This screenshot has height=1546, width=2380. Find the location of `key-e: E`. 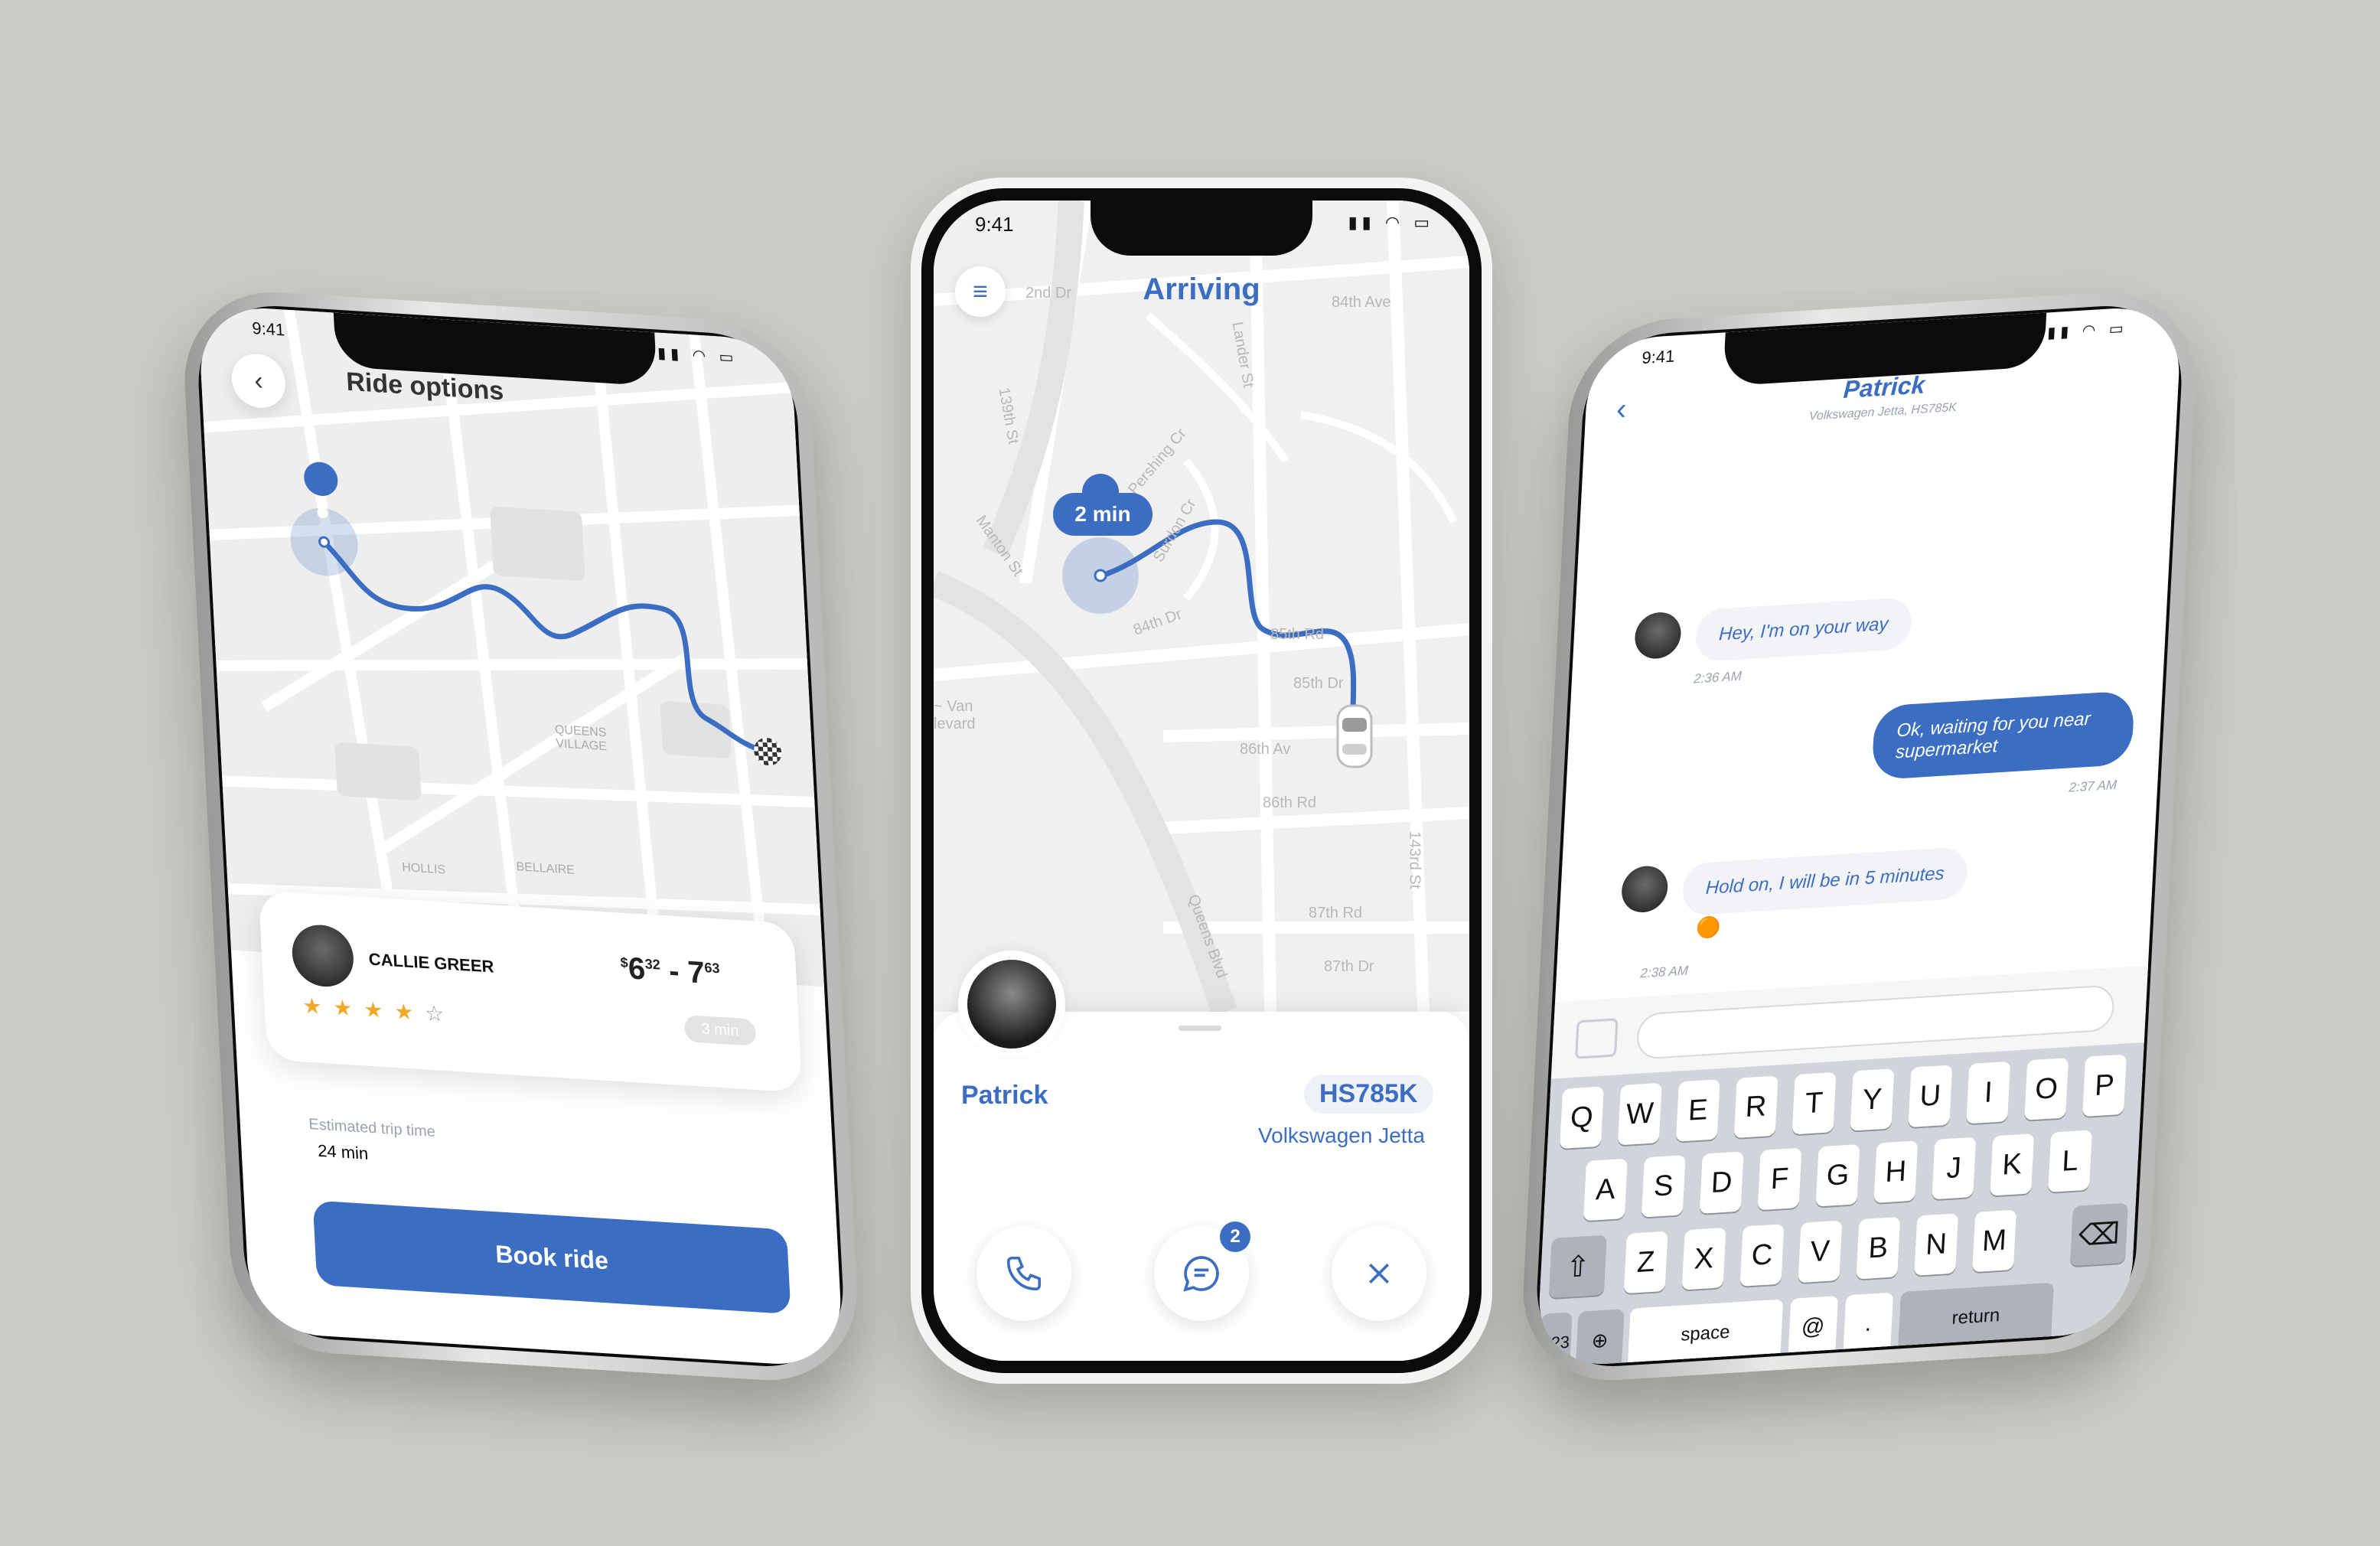

key-e: E is located at coordinates (1697, 1110).